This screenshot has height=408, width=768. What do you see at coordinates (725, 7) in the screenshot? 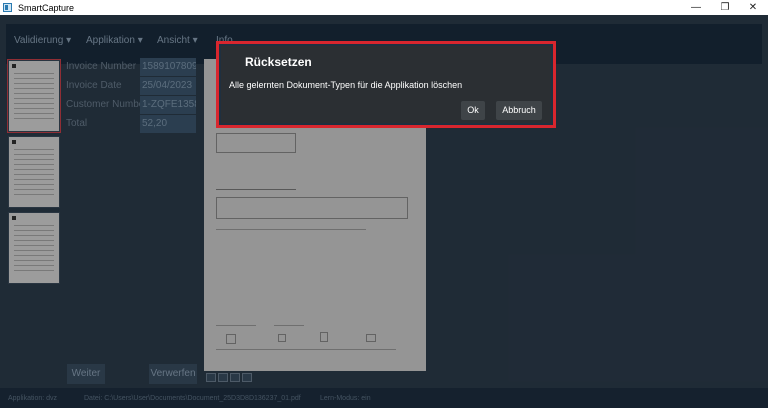
I see `maximize-button: ❐` at bounding box center [725, 7].